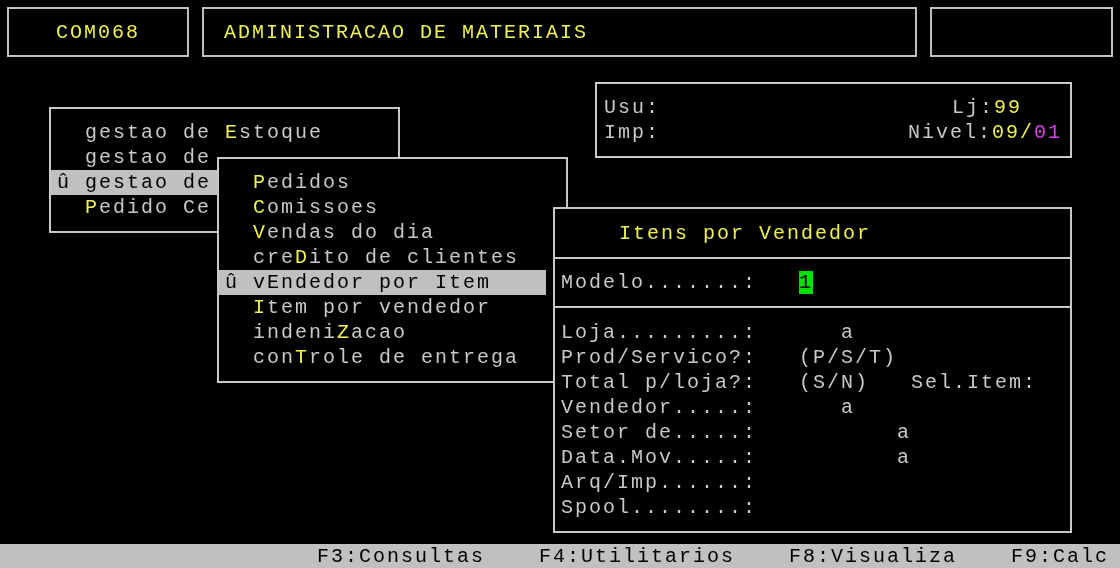 This screenshot has width=1120, height=568. I want to click on program-code: COM068, so click(98, 32).